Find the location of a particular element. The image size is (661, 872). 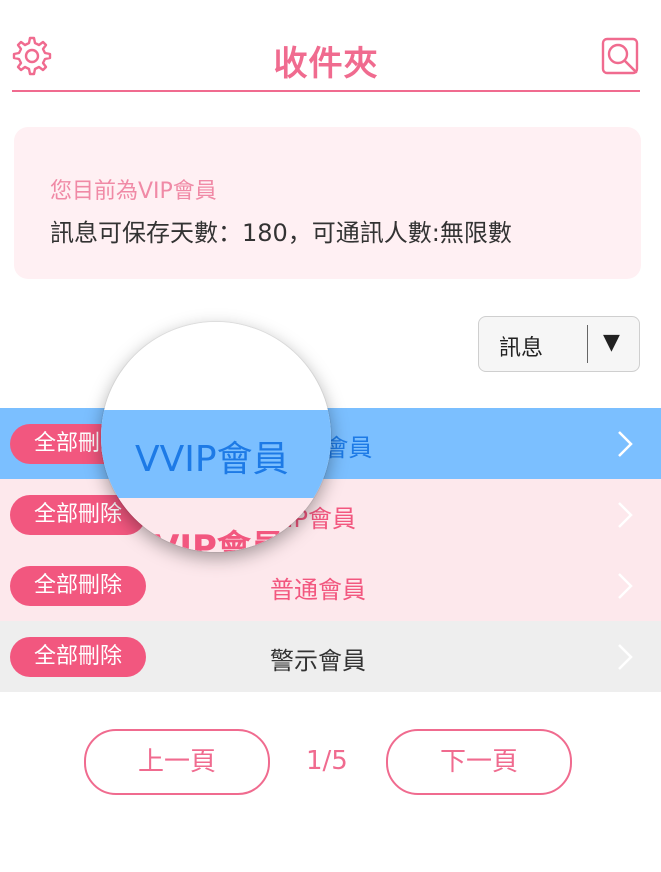

list-item-normal: 全部刪除 普通會員 is located at coordinates (330, 585).